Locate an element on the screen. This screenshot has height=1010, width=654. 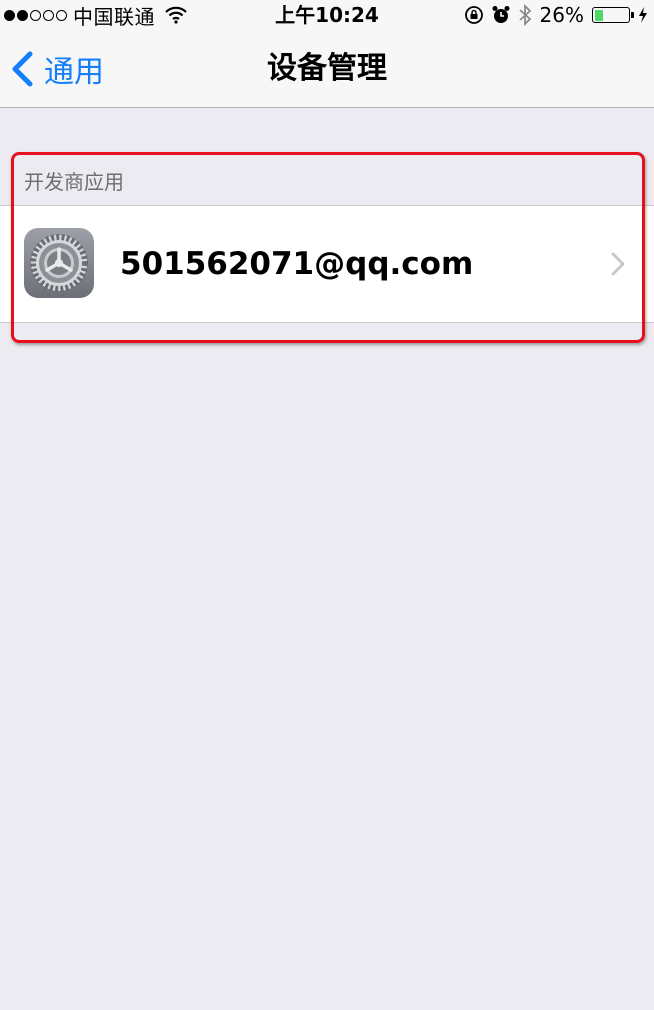
charging-icon is located at coordinates (643, 15).